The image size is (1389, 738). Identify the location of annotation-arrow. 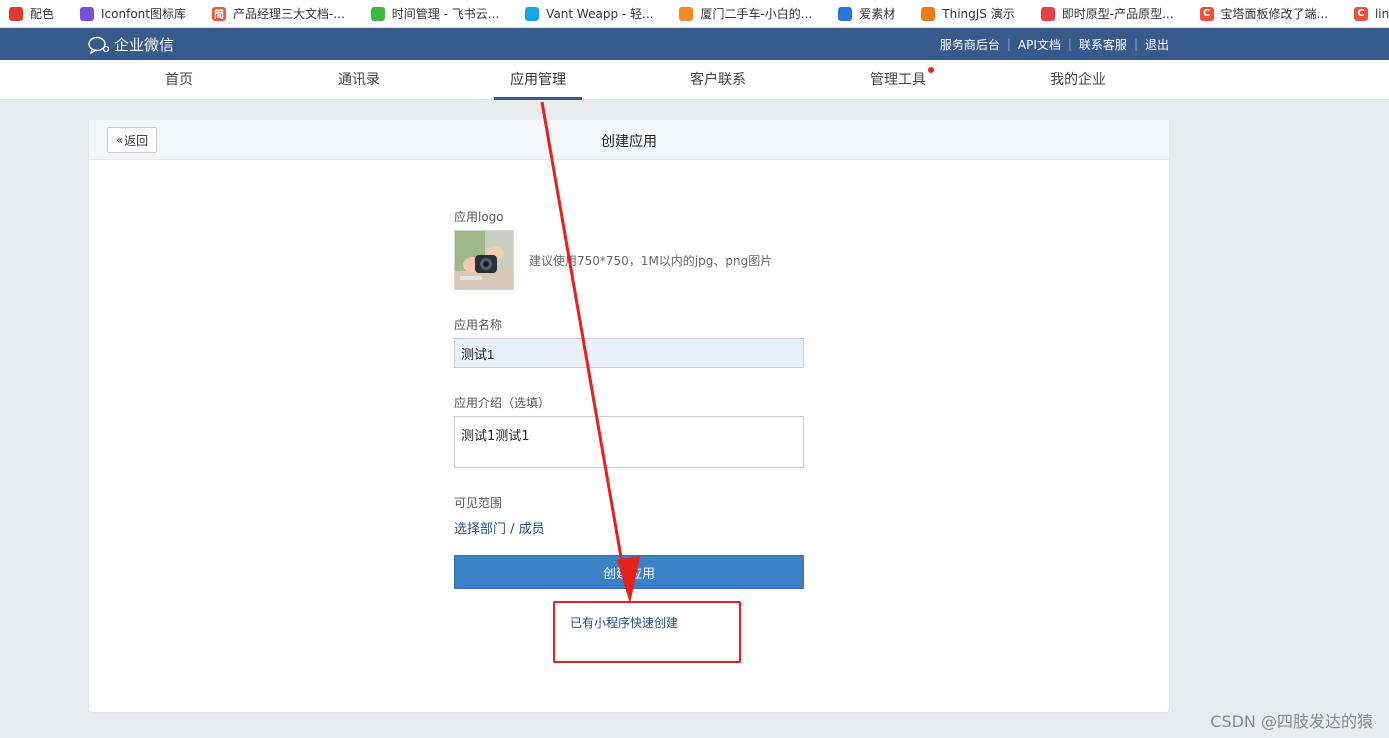
(590, 352).